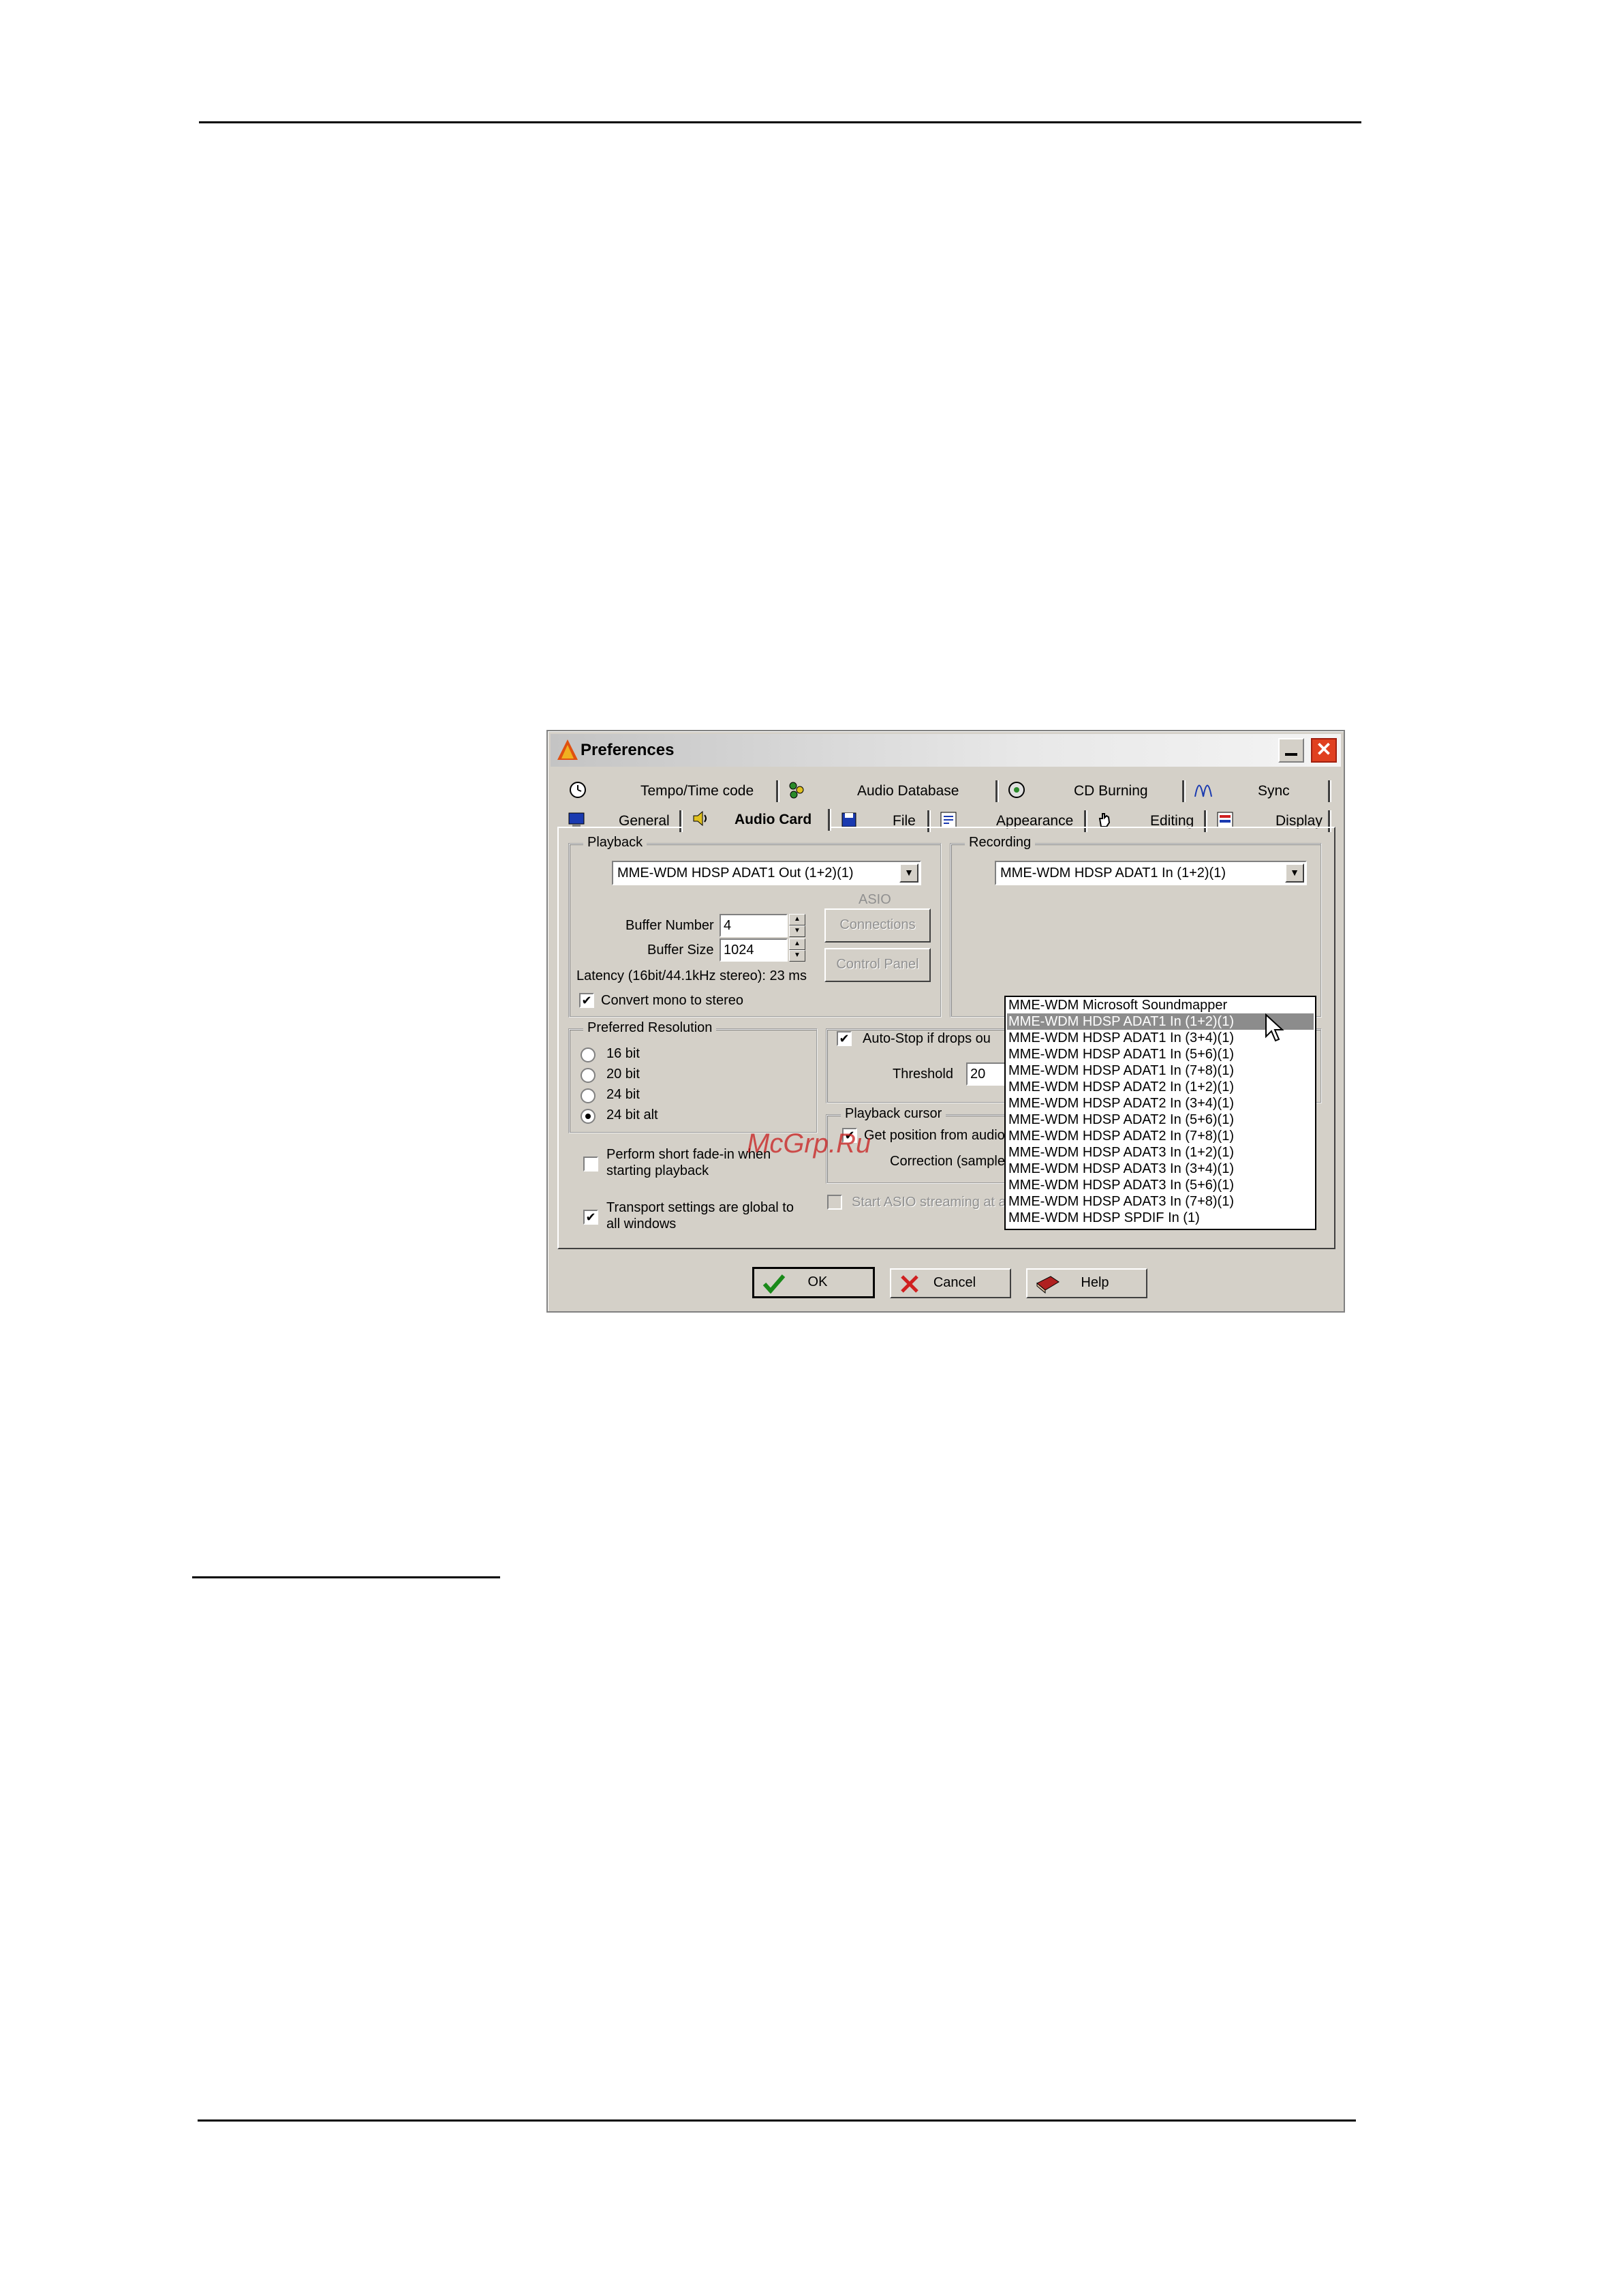 The height and width of the screenshot is (2296, 1623). I want to click on buffer-size-input: 1024, so click(754, 950).